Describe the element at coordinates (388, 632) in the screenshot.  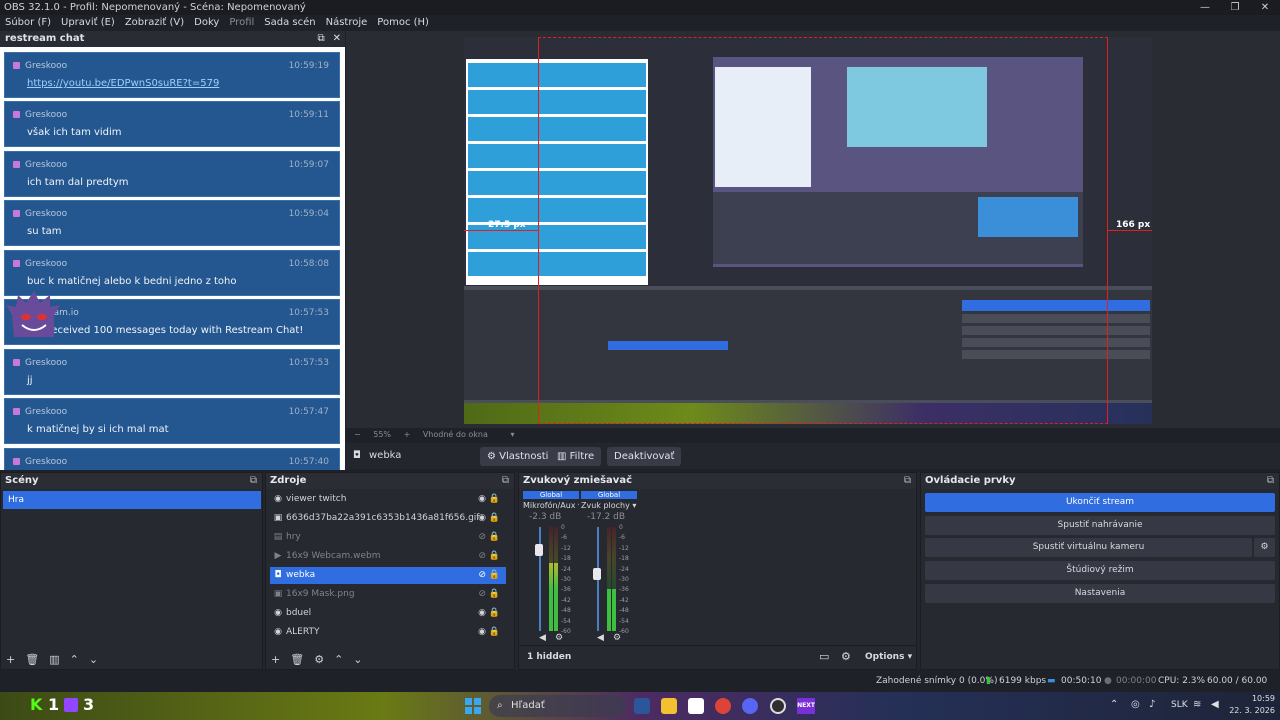
I see `source-item: ◉ ALERTY ◉ 🔒` at that location.